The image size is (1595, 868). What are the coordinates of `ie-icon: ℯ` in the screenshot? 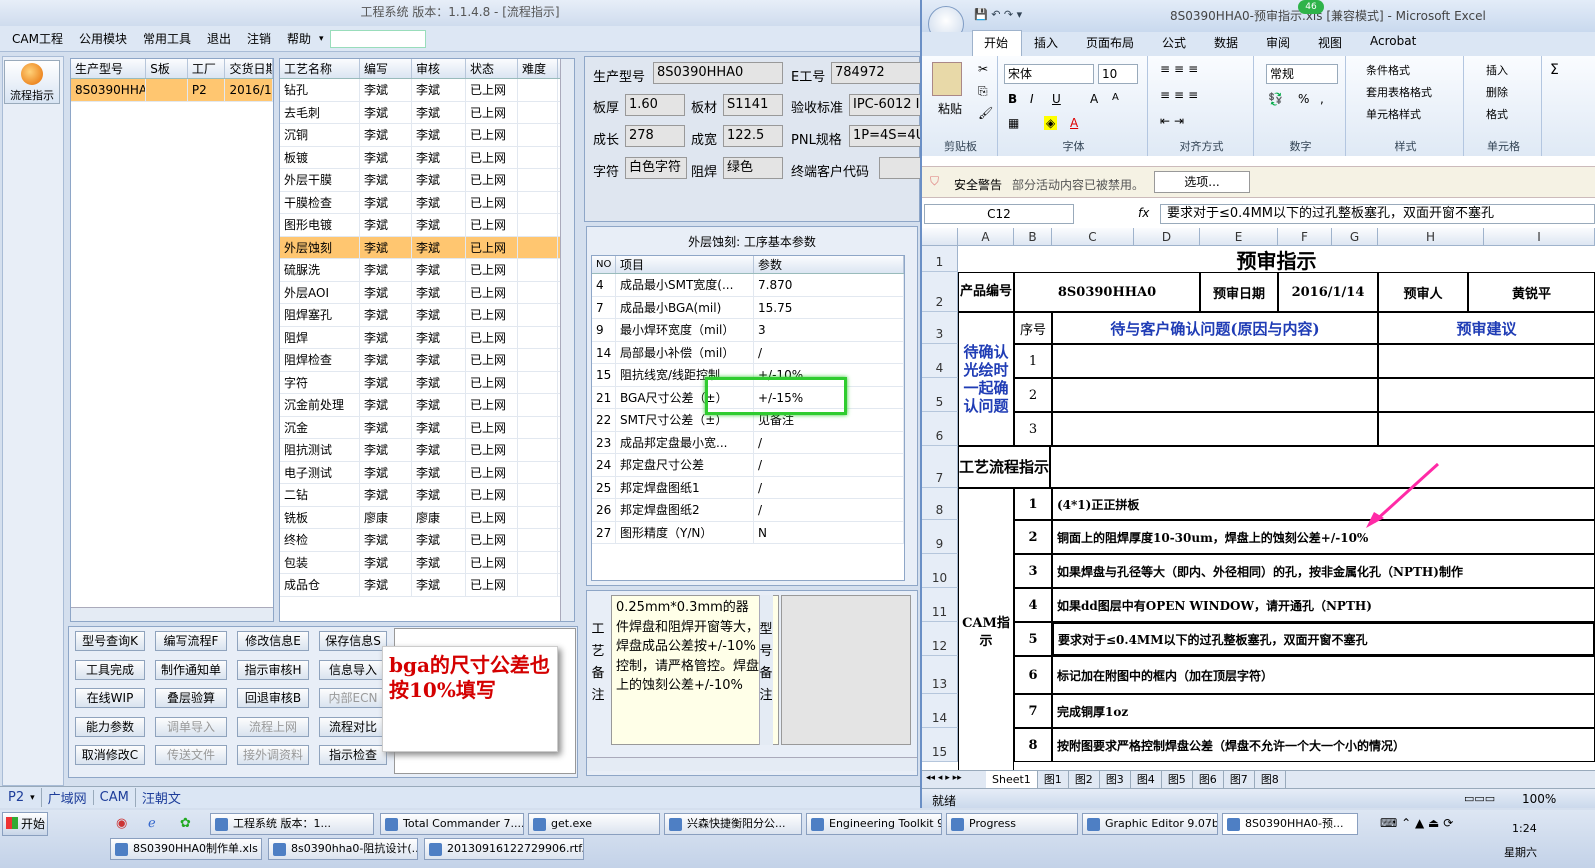 It's located at (152, 823).